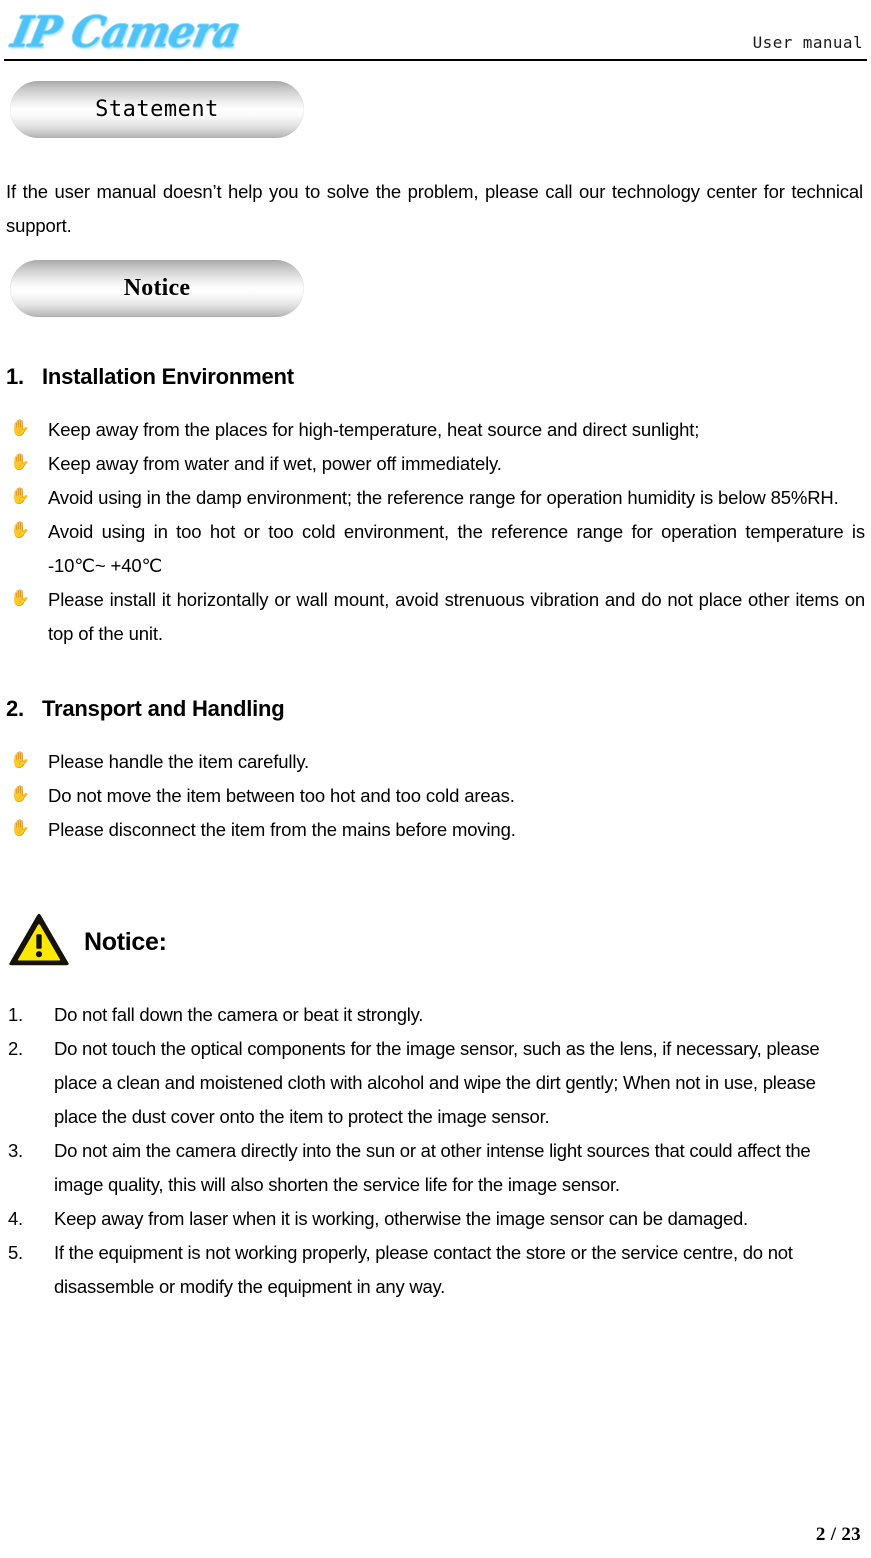 The width and height of the screenshot is (871, 1558). I want to click on section-number: 2., so click(15, 708).